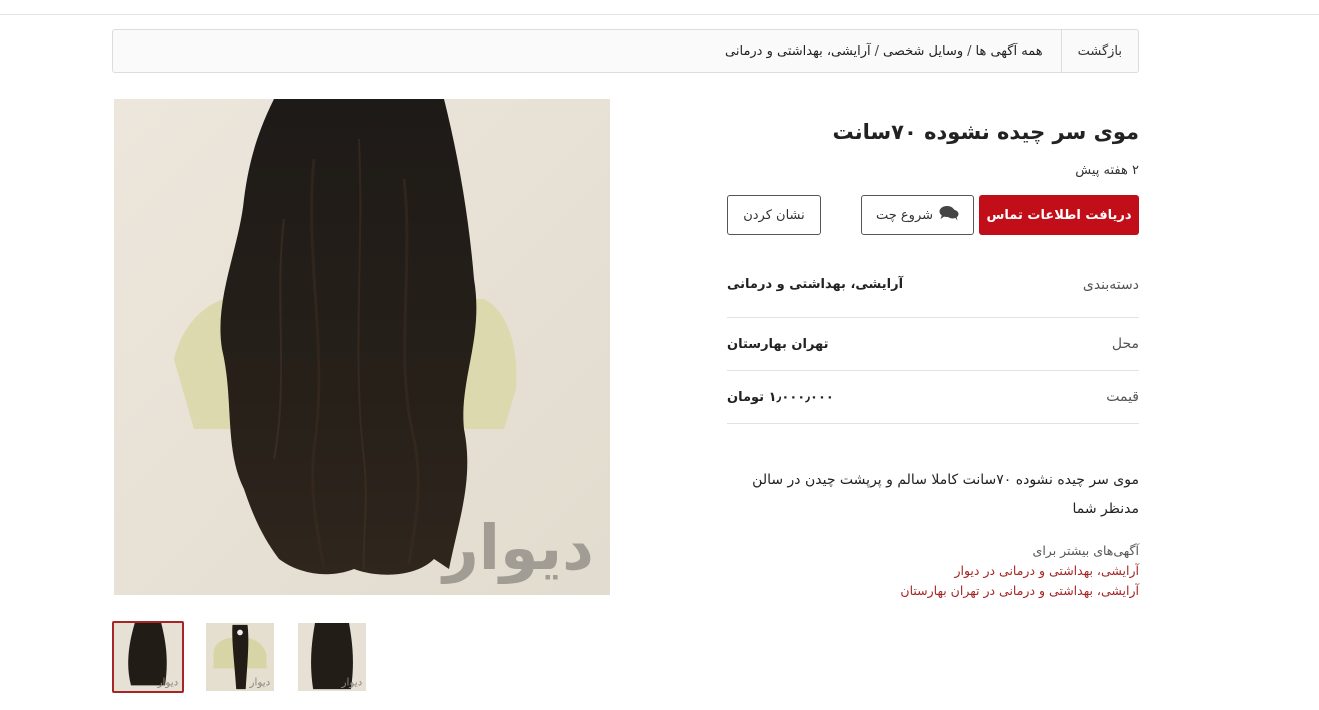  What do you see at coordinates (815, 284) in the screenshot?
I see `detail-value: آرایشی، بهداشتی و درمانی` at bounding box center [815, 284].